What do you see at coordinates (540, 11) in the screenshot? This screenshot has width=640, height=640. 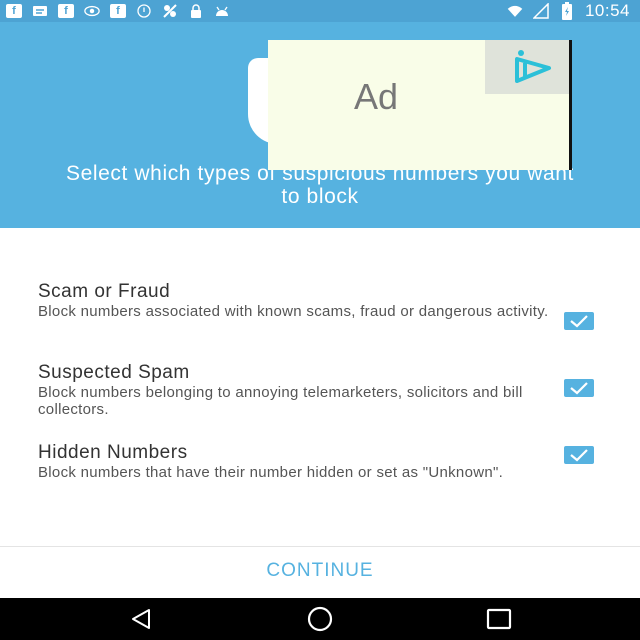 I see `signal-icon` at bounding box center [540, 11].